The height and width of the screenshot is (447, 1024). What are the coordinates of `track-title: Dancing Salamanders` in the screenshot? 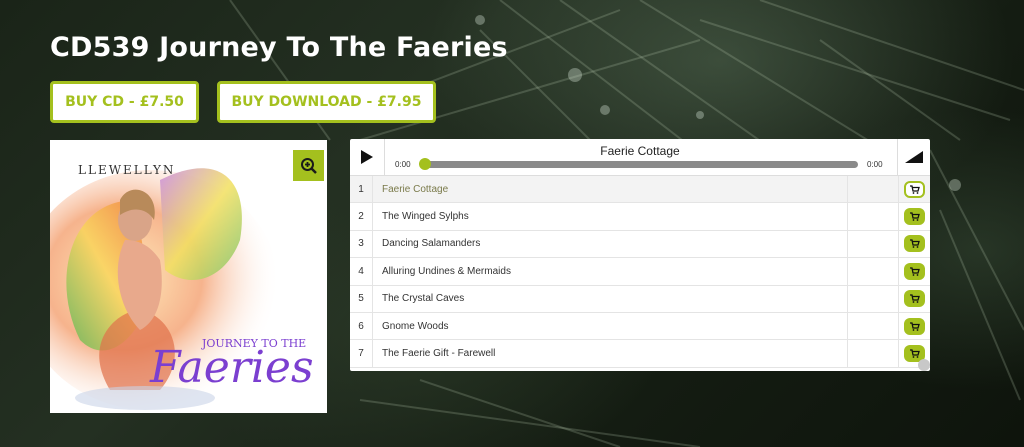 It's located at (610, 244).